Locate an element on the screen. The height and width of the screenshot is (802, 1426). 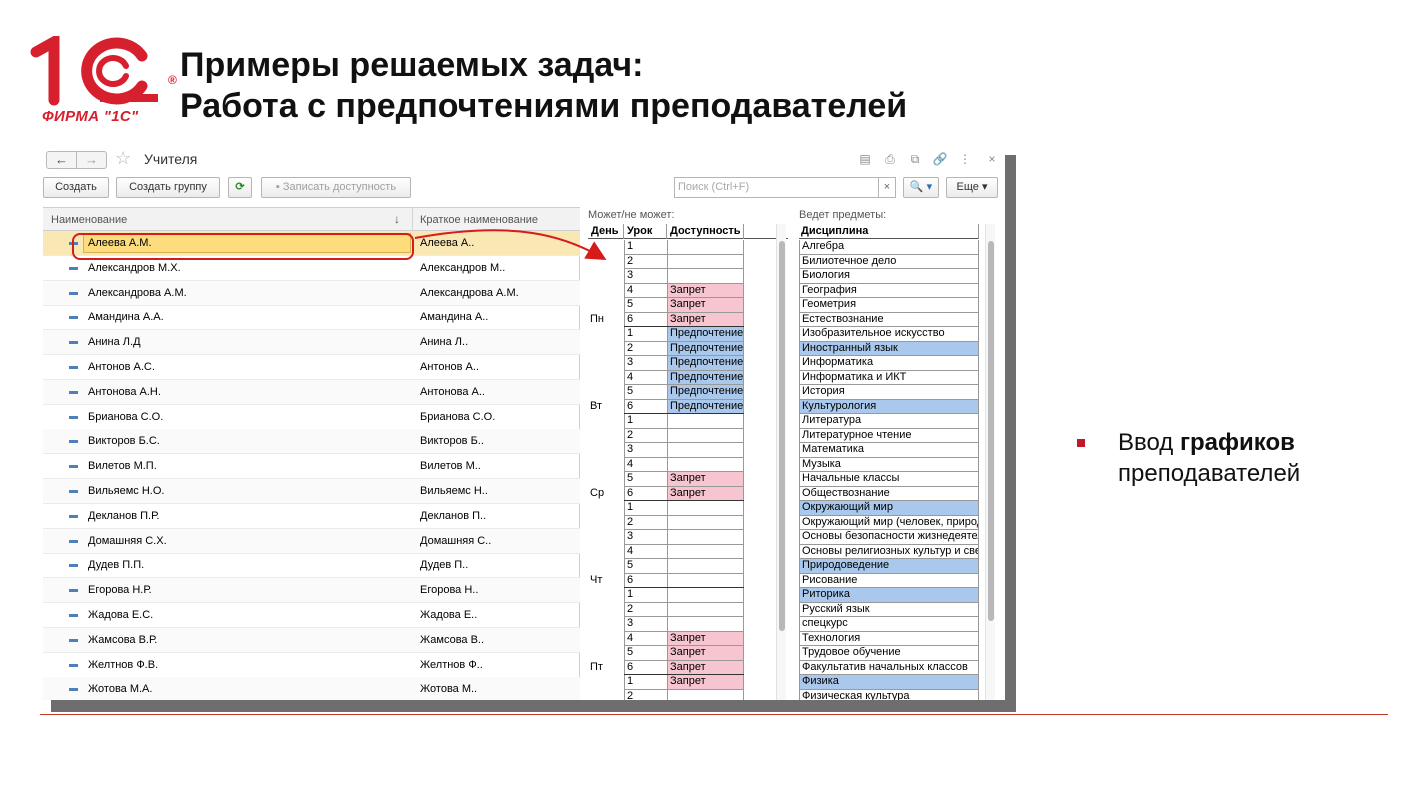
subject-row: Литература is located at coordinates (889, 421).